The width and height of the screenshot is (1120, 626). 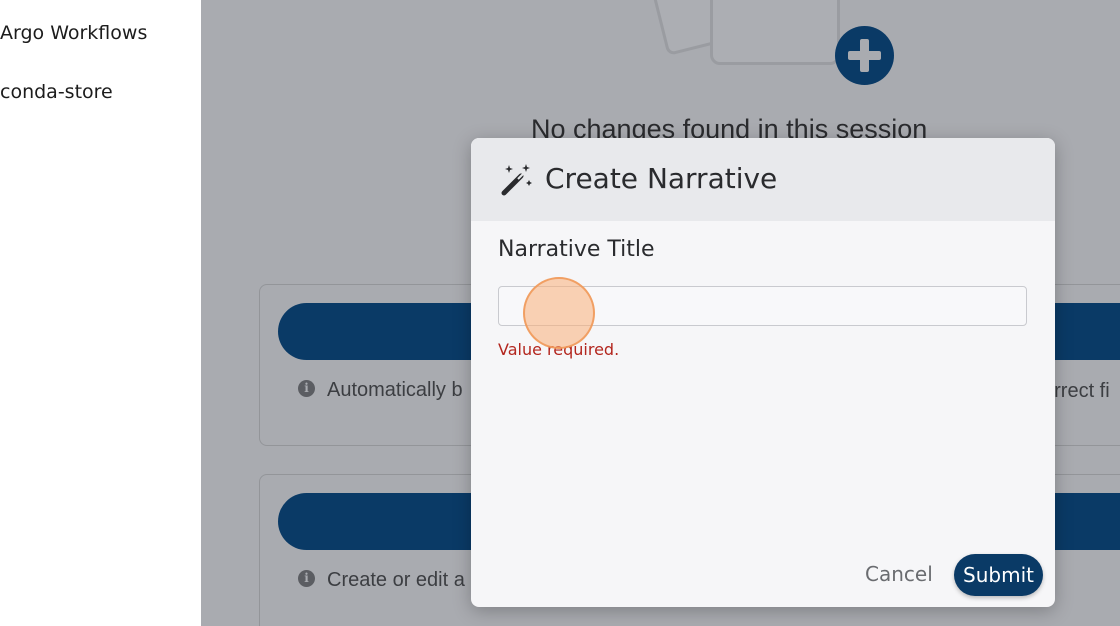 I want to click on empty-state-illustration, so click(x=751, y=35).